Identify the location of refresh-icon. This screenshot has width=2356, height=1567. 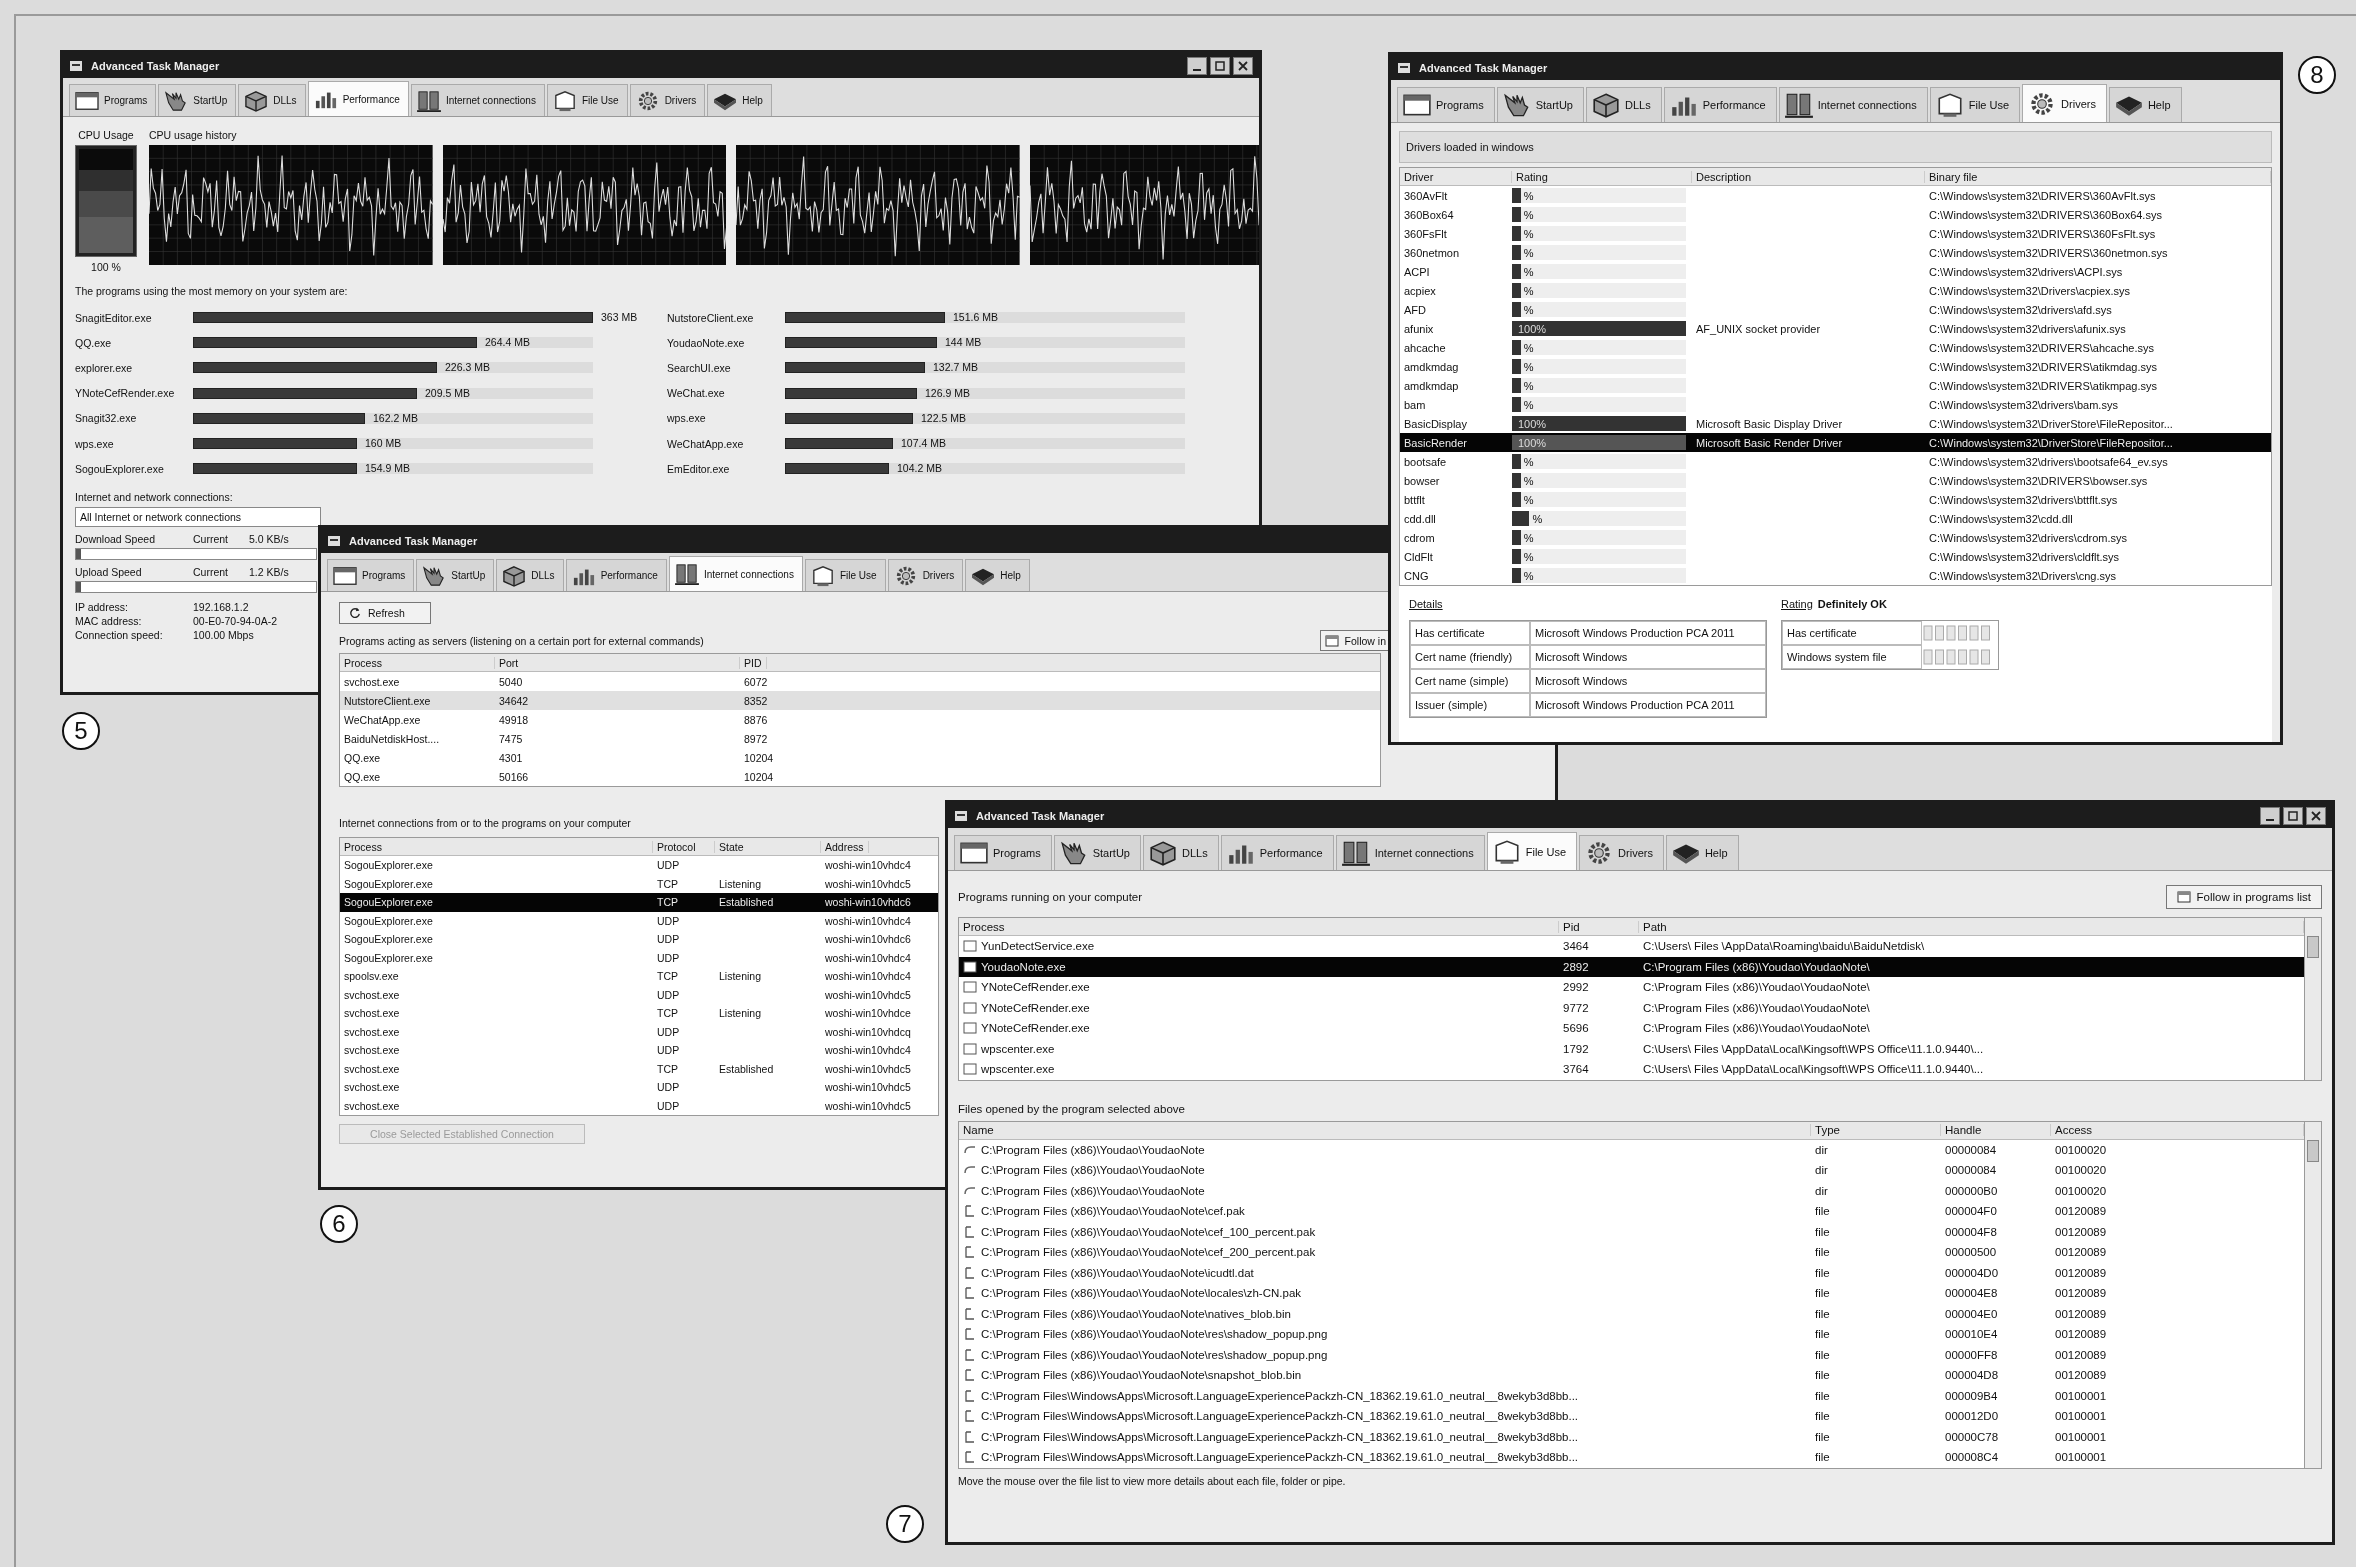
(355, 613).